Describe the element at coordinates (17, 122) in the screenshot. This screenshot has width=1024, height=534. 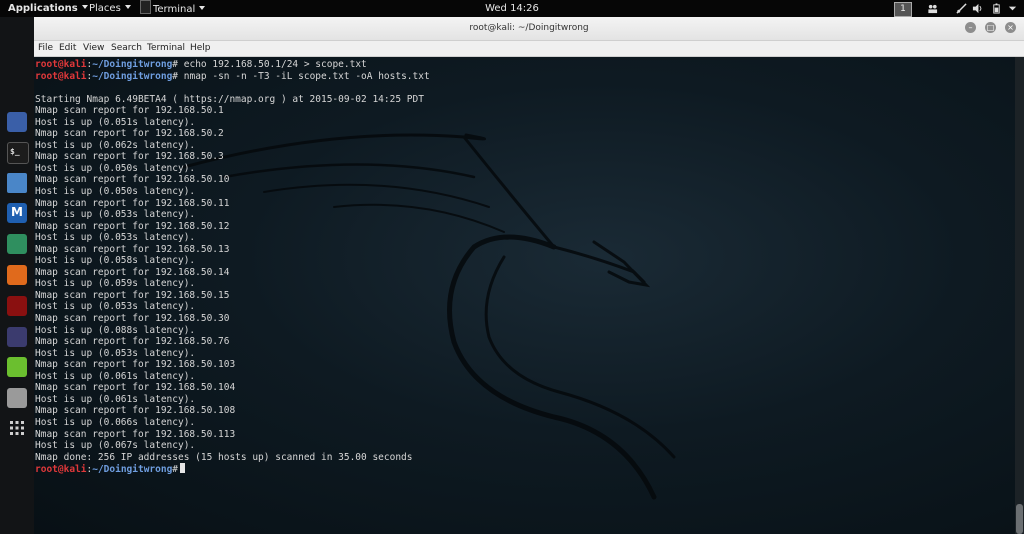
I see `iceweasel-icon` at that location.